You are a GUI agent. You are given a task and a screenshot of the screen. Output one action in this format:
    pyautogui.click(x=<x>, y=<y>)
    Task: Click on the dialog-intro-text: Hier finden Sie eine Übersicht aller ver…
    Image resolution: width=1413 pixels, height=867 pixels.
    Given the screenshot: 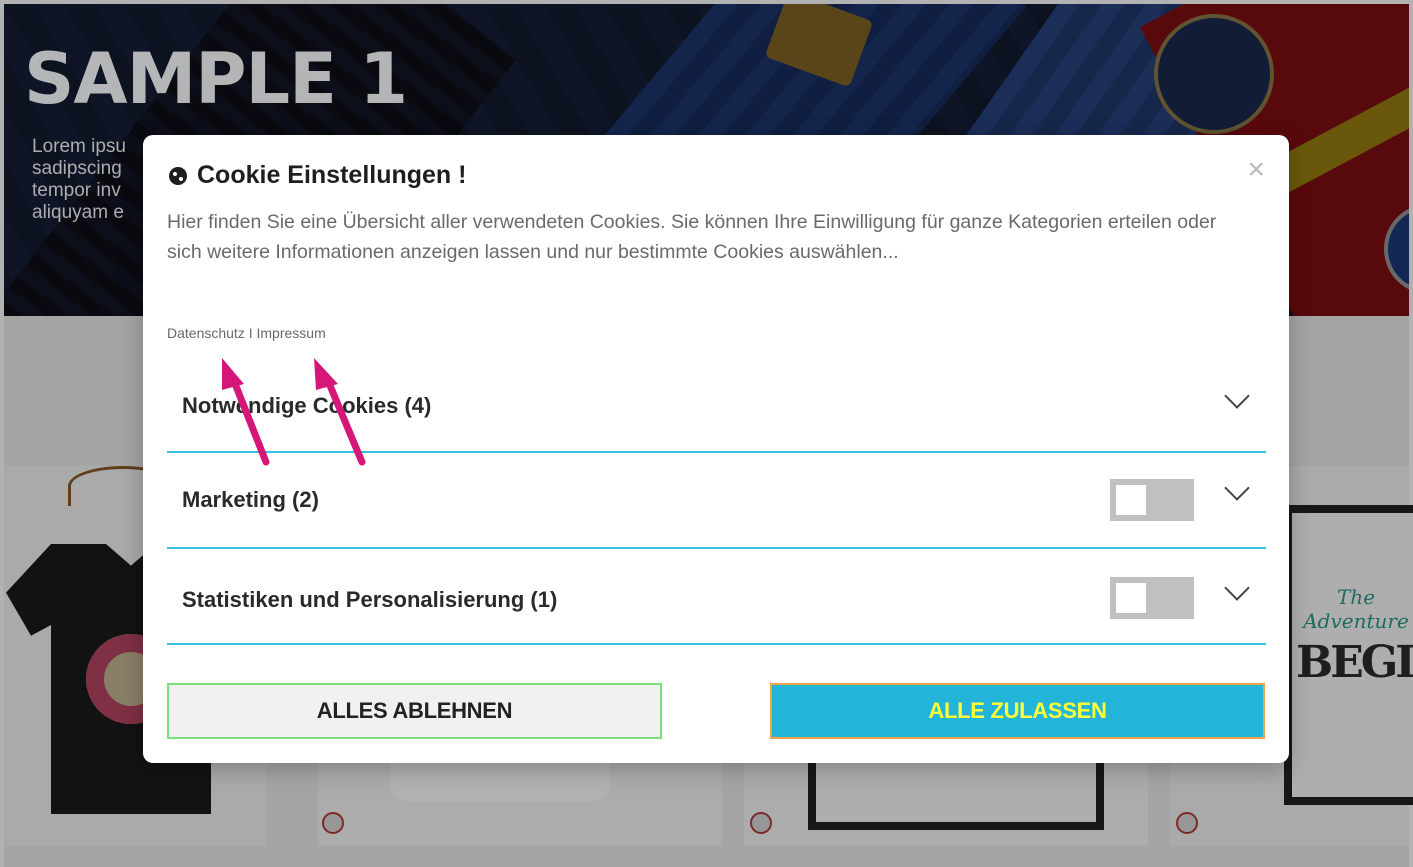 What is the action you would take?
    pyautogui.click(x=692, y=237)
    